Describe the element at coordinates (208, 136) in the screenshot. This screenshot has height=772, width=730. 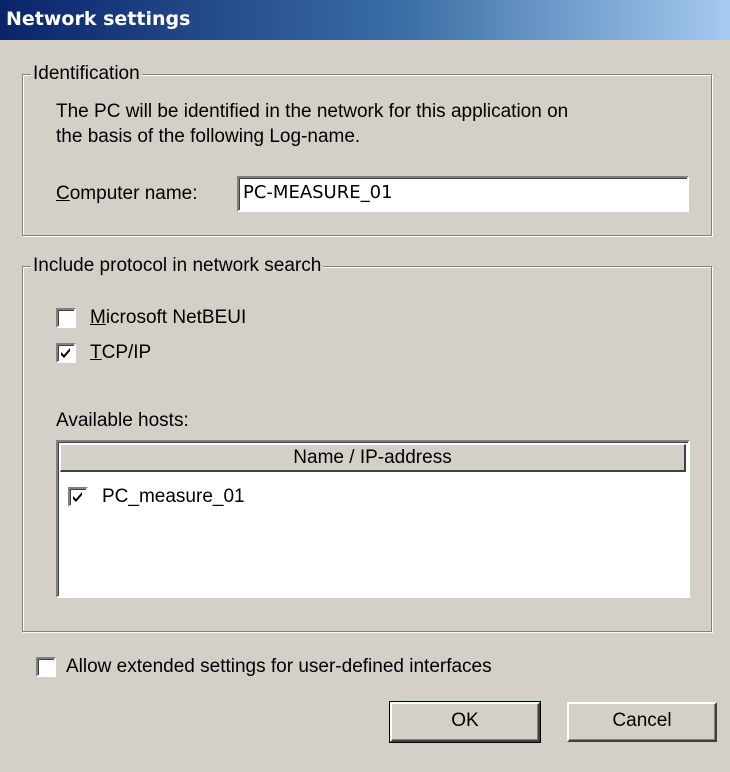
I see `identification-description-line2: the basis of the following Log-name.` at that location.